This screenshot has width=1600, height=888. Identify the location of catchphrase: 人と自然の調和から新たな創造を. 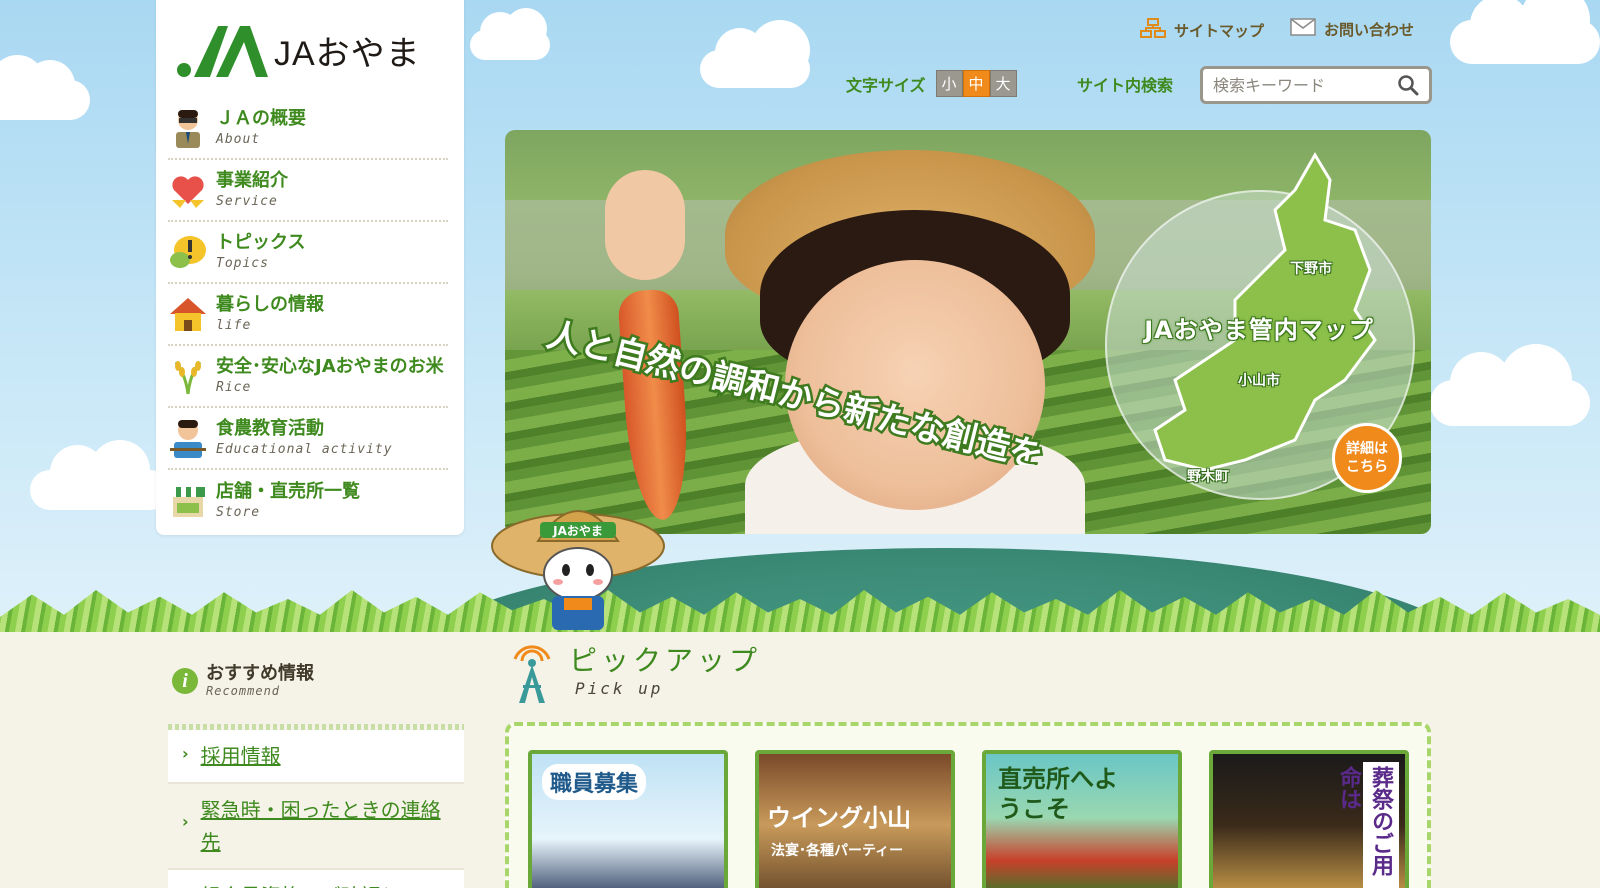
(795, 390).